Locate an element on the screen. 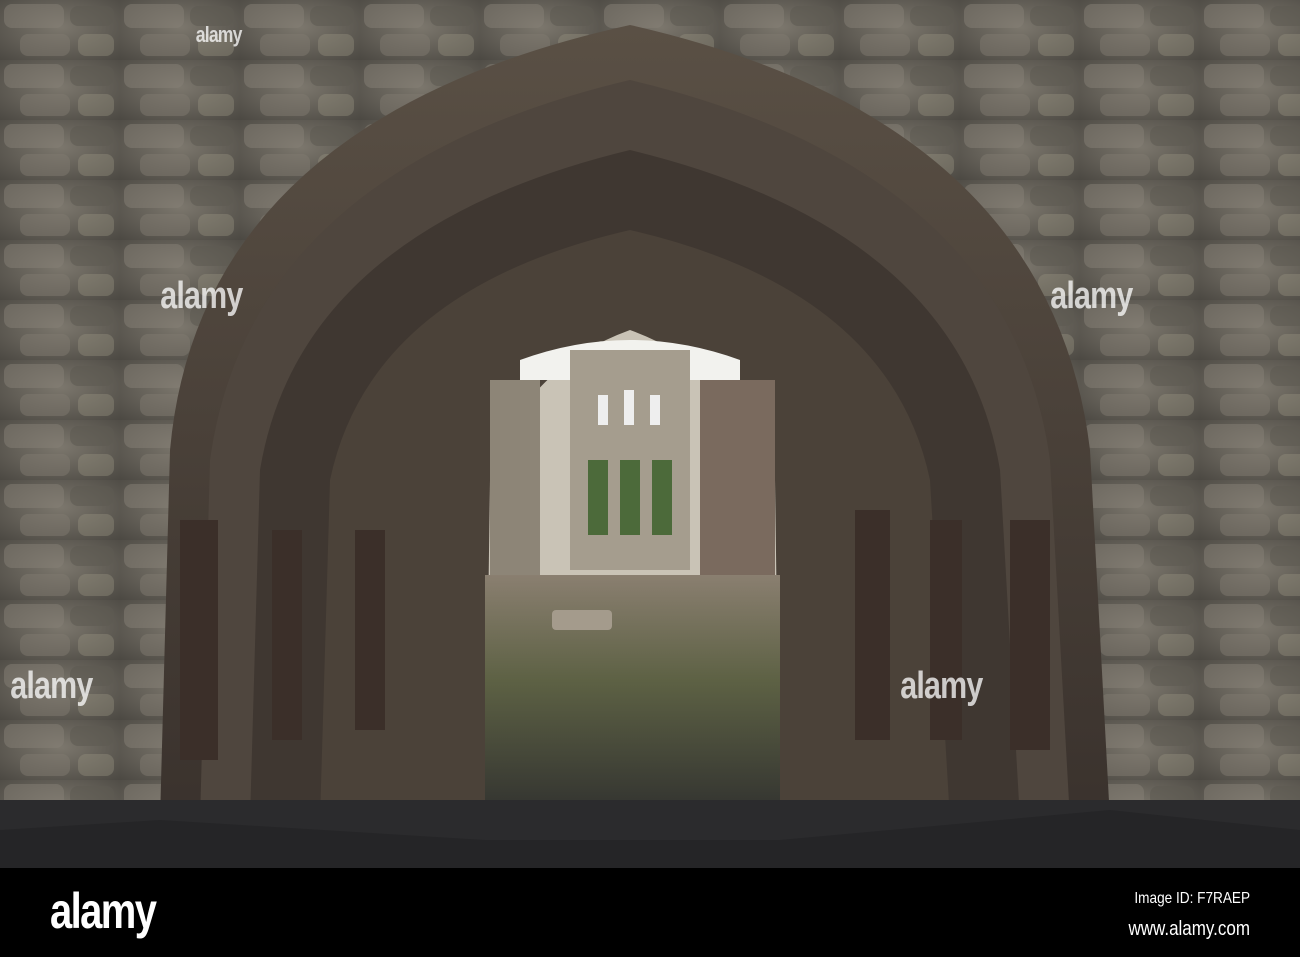 The image size is (1300, 957). image-id: Image ID: F7RAEP is located at coordinates (1192, 898).